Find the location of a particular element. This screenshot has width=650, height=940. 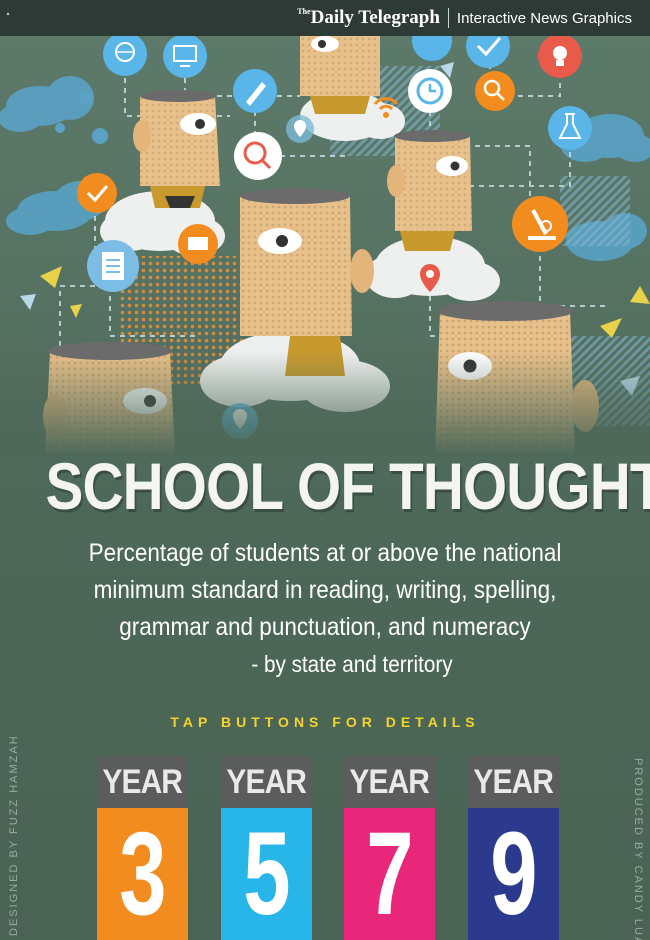

year-5-button: YEAR 5 is located at coordinates (266, 848).